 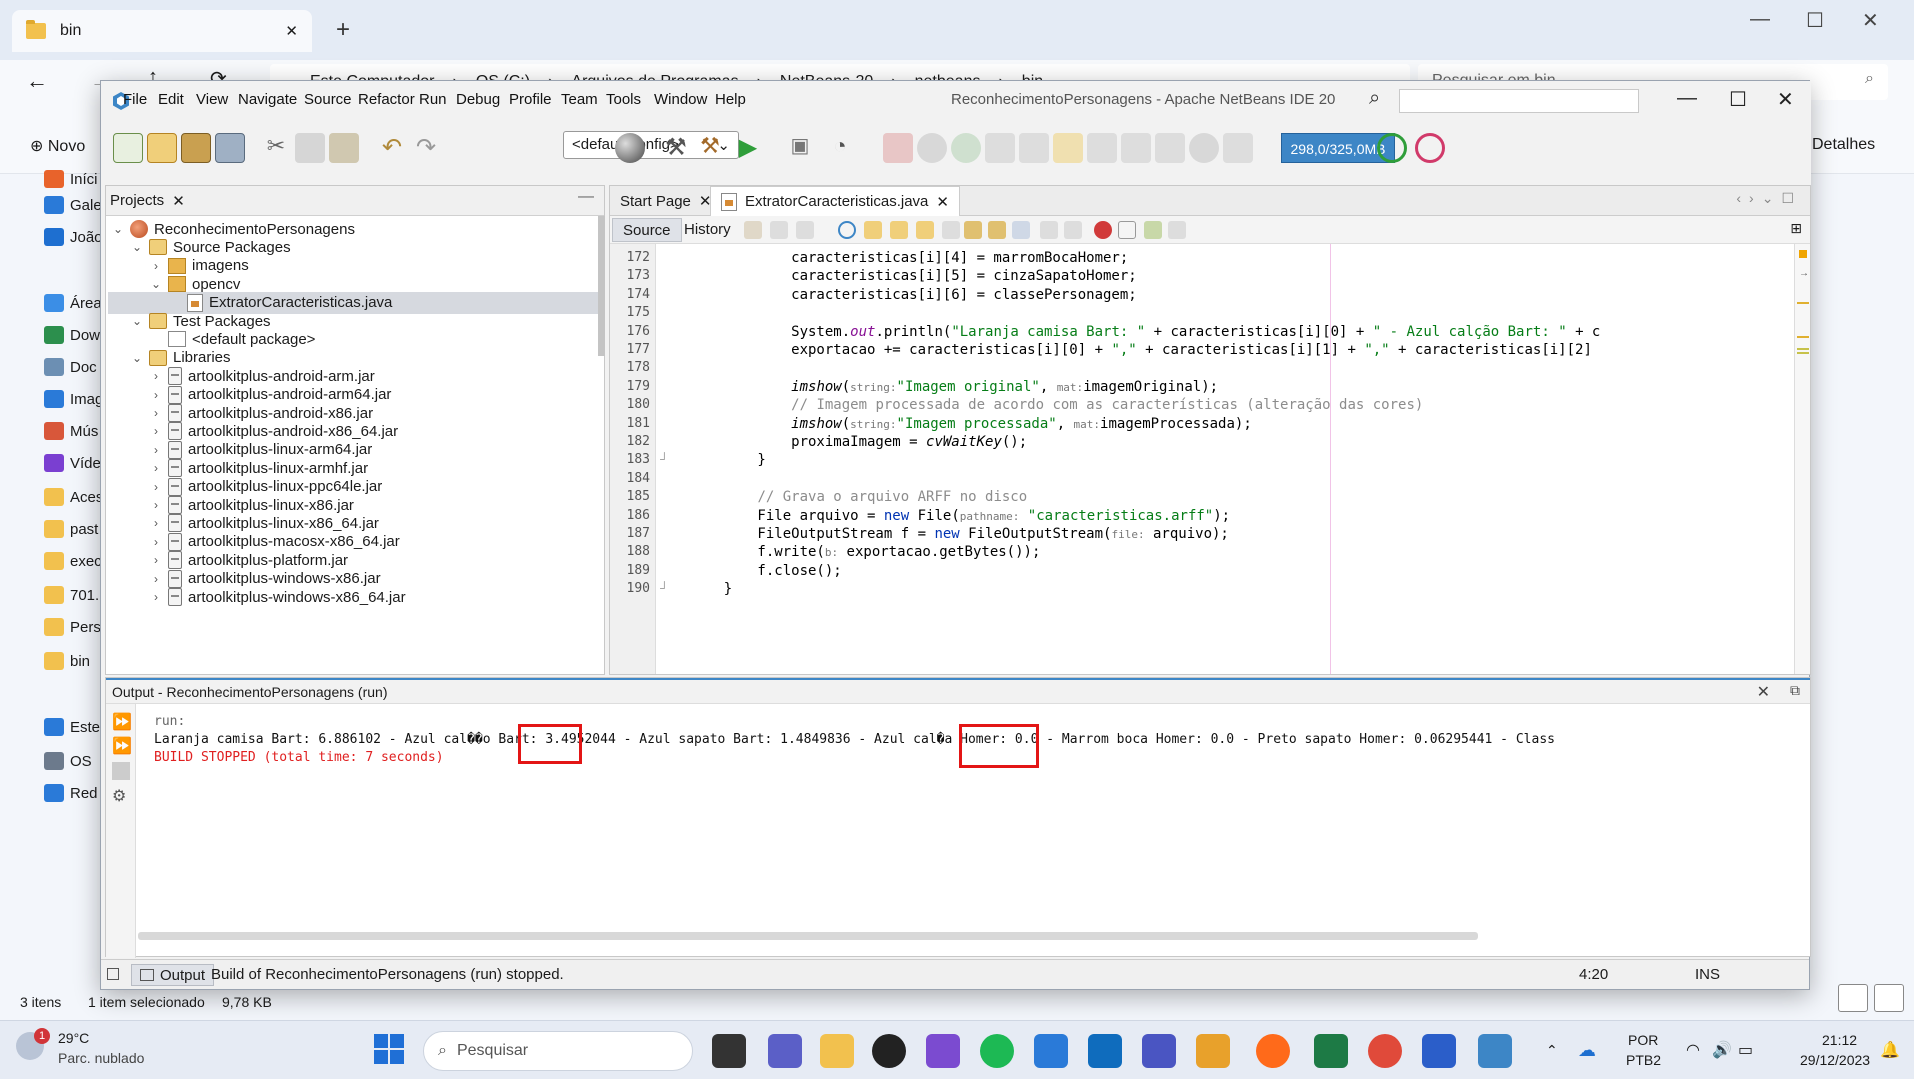 What do you see at coordinates (72, 463) in the screenshot?
I see `sidebar-item: Víde` at bounding box center [72, 463].